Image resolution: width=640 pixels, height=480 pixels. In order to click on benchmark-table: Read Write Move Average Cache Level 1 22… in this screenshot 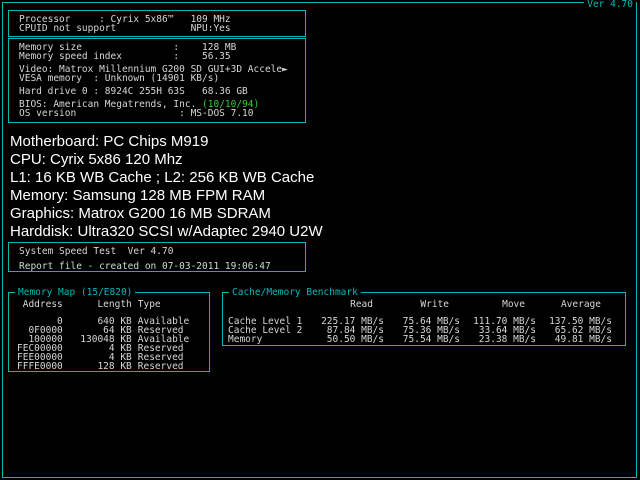, I will do `click(420, 322)`.